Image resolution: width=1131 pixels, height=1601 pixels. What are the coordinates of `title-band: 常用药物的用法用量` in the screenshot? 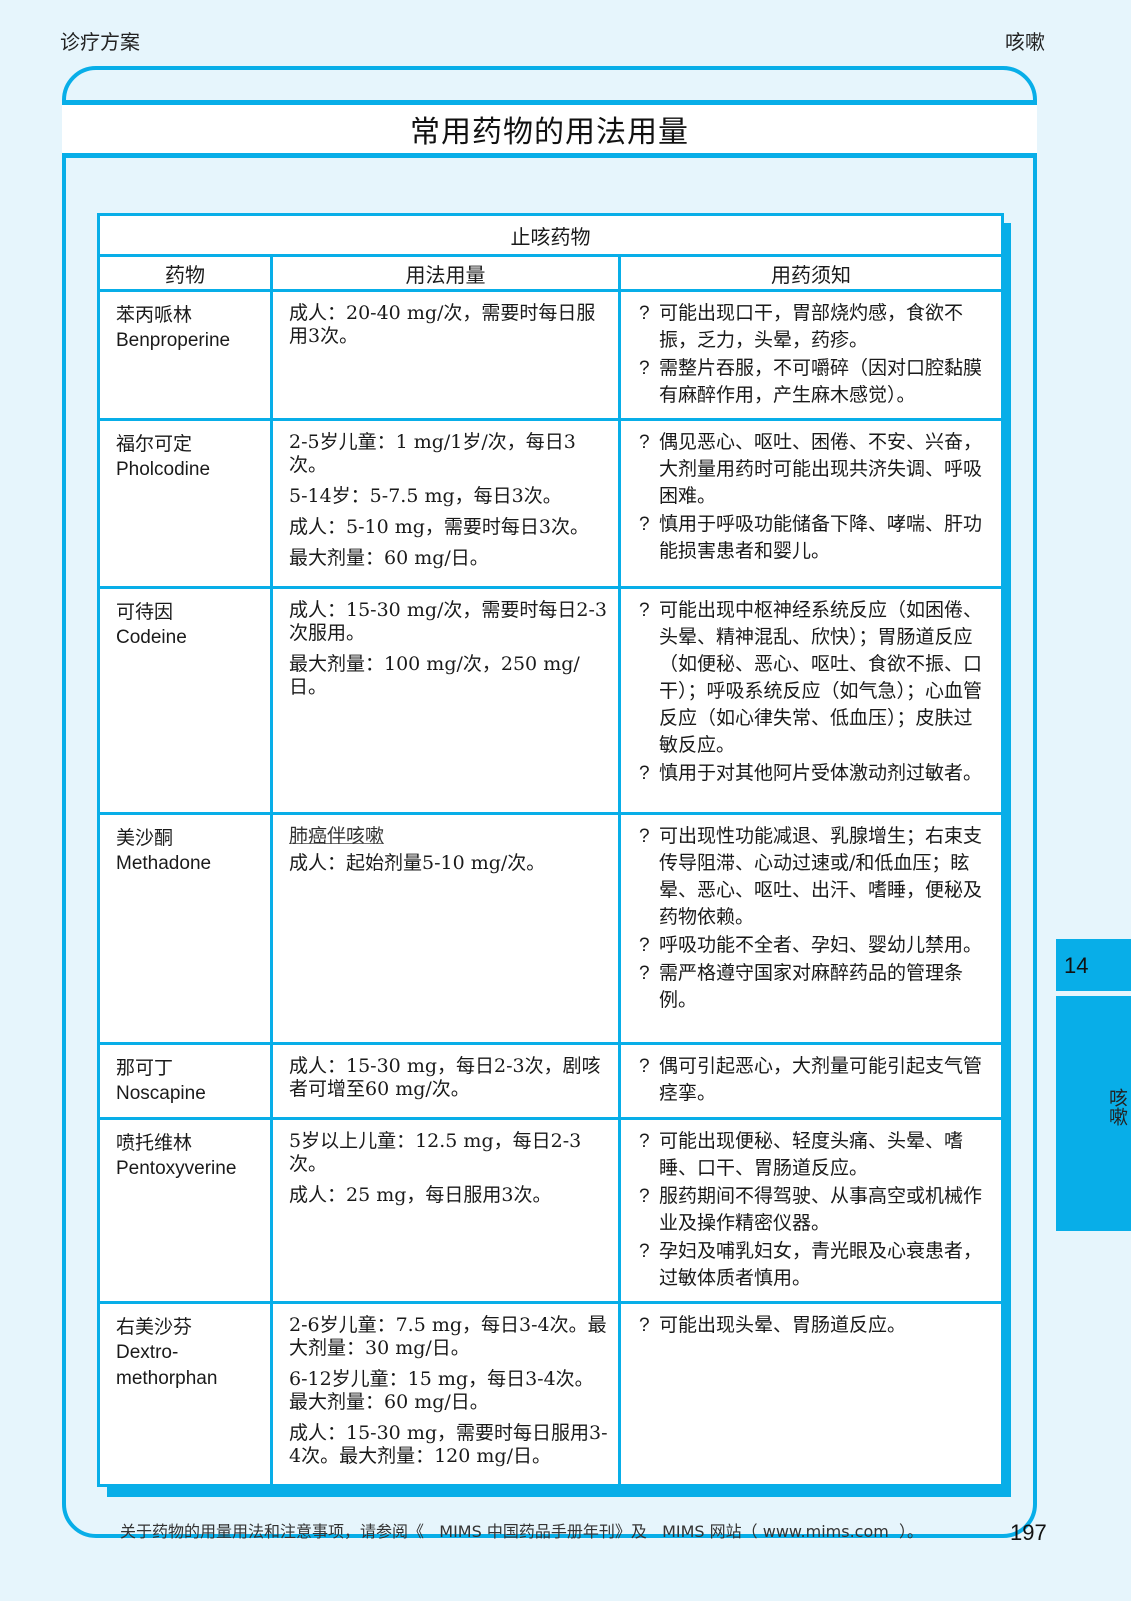 It's located at (549, 129).